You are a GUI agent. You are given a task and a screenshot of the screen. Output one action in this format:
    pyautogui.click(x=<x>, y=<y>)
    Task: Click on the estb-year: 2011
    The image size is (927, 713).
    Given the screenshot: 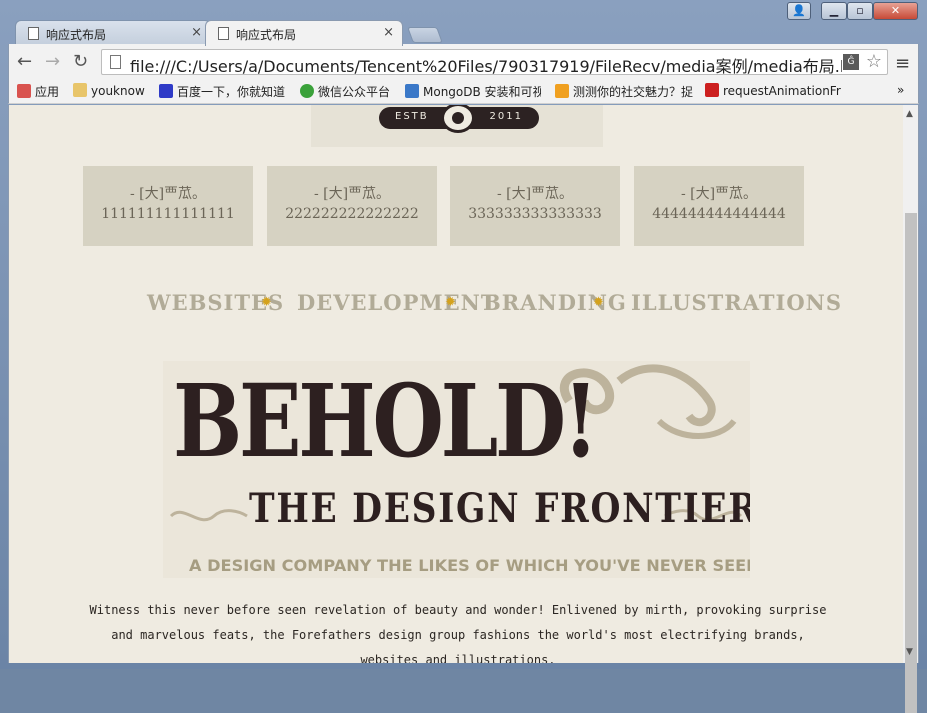 What is the action you would take?
    pyautogui.click(x=506, y=116)
    